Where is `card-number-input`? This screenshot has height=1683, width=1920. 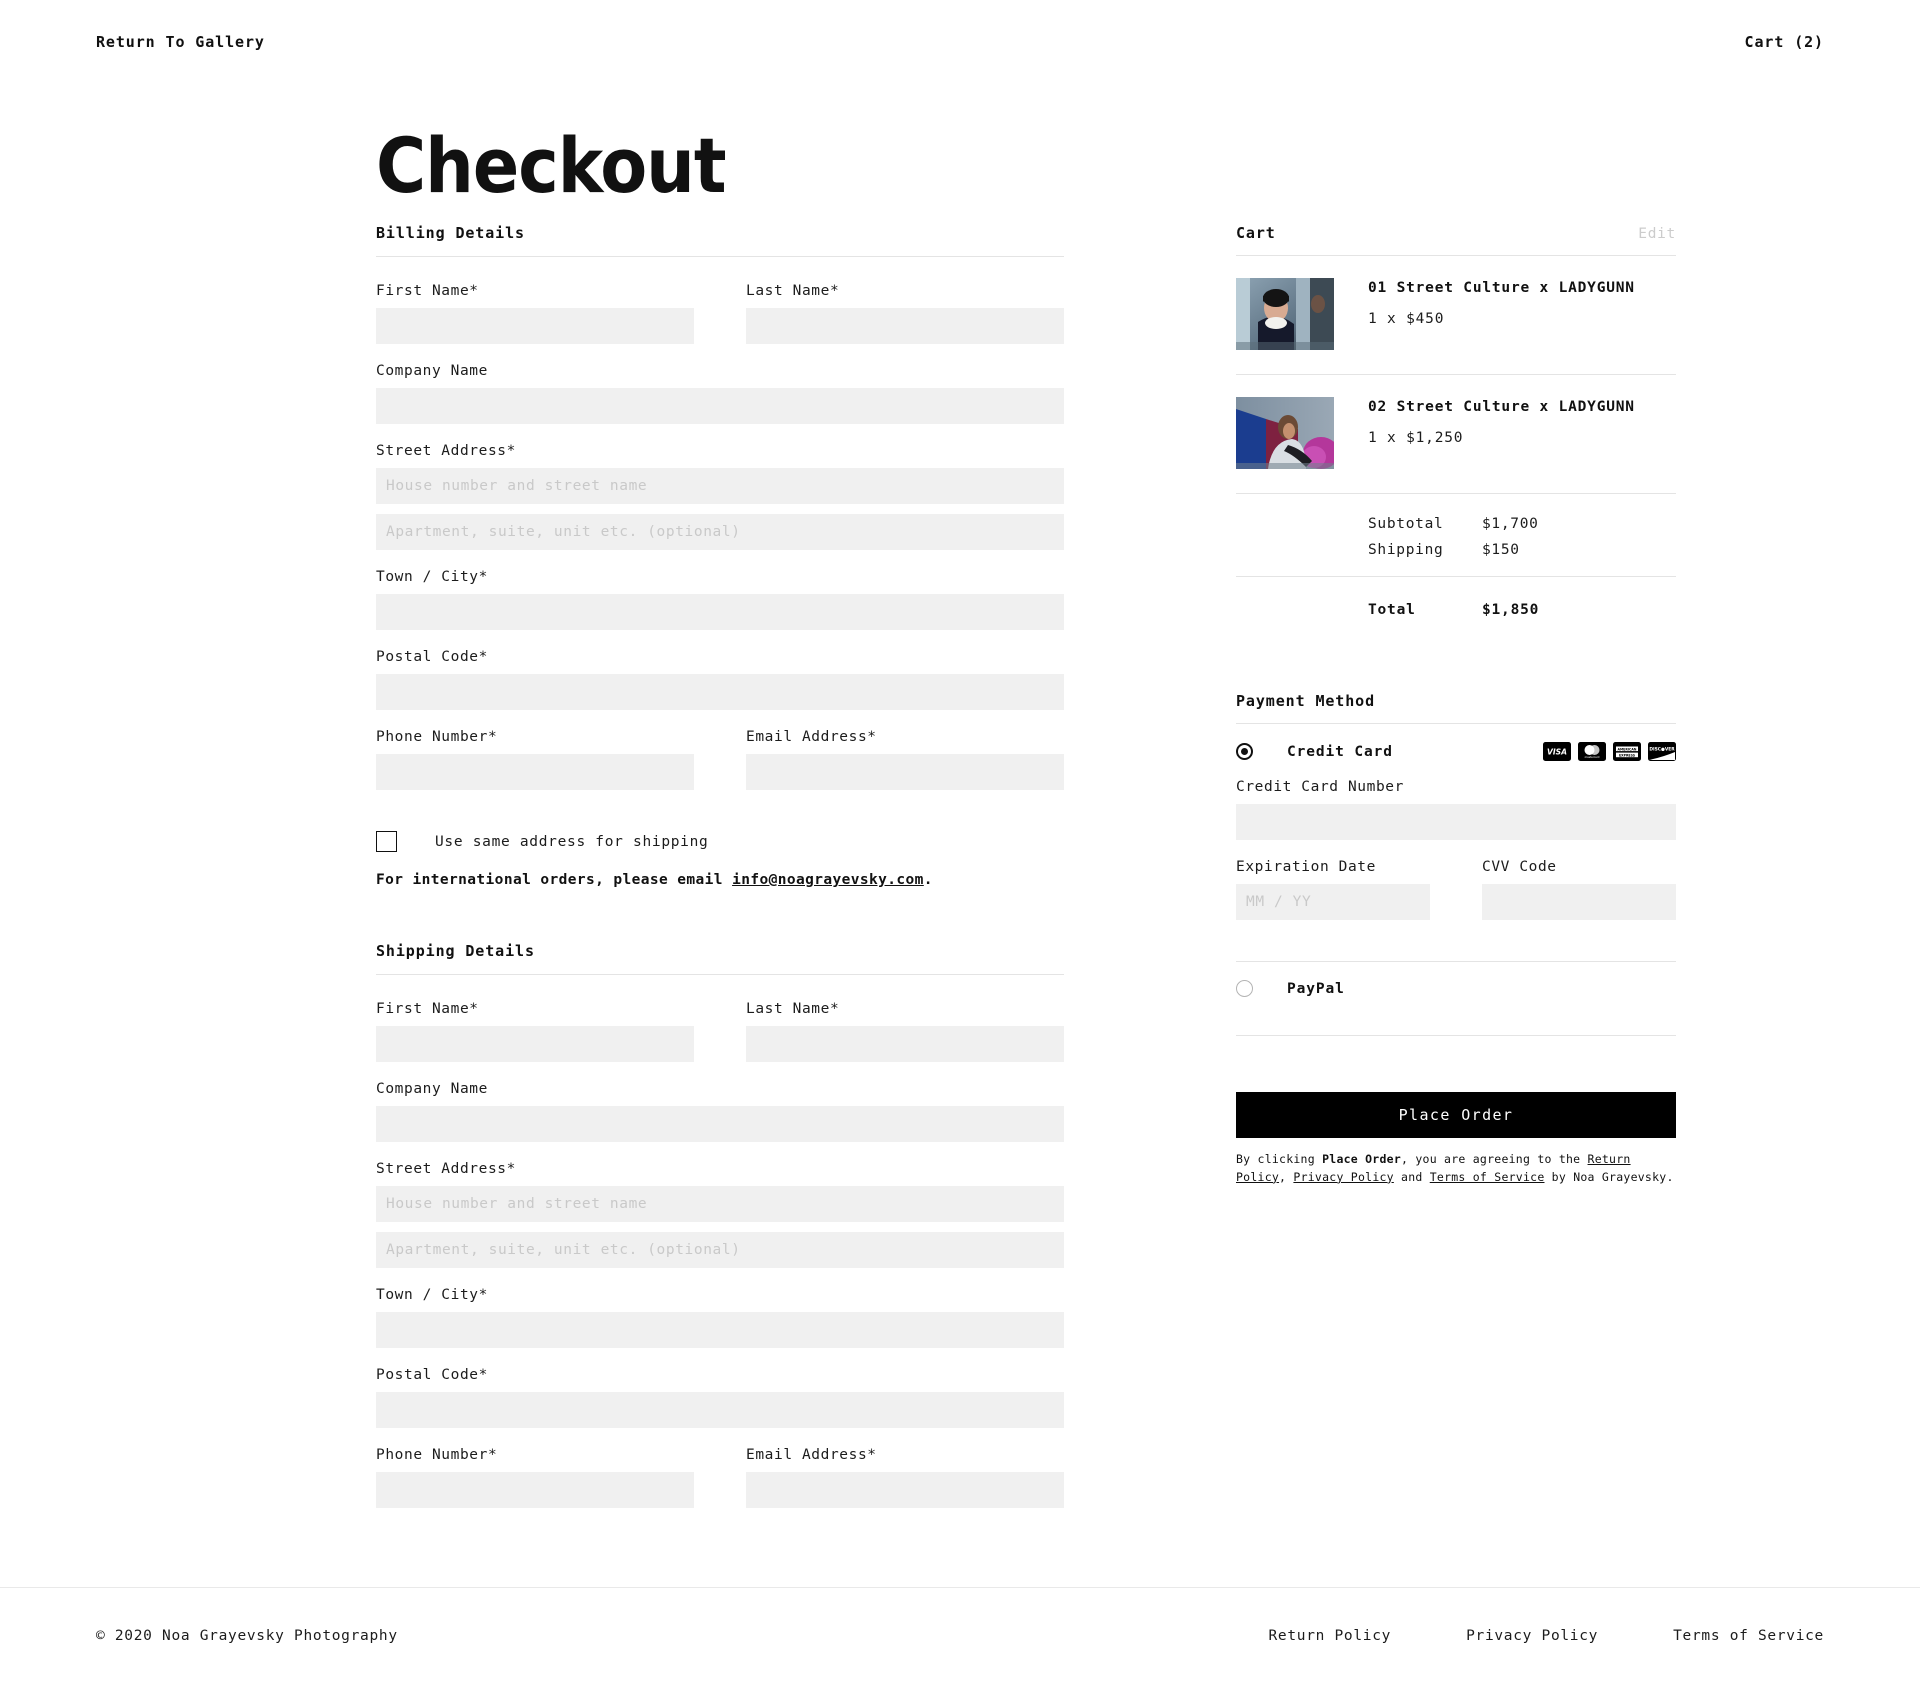 card-number-input is located at coordinates (1456, 822).